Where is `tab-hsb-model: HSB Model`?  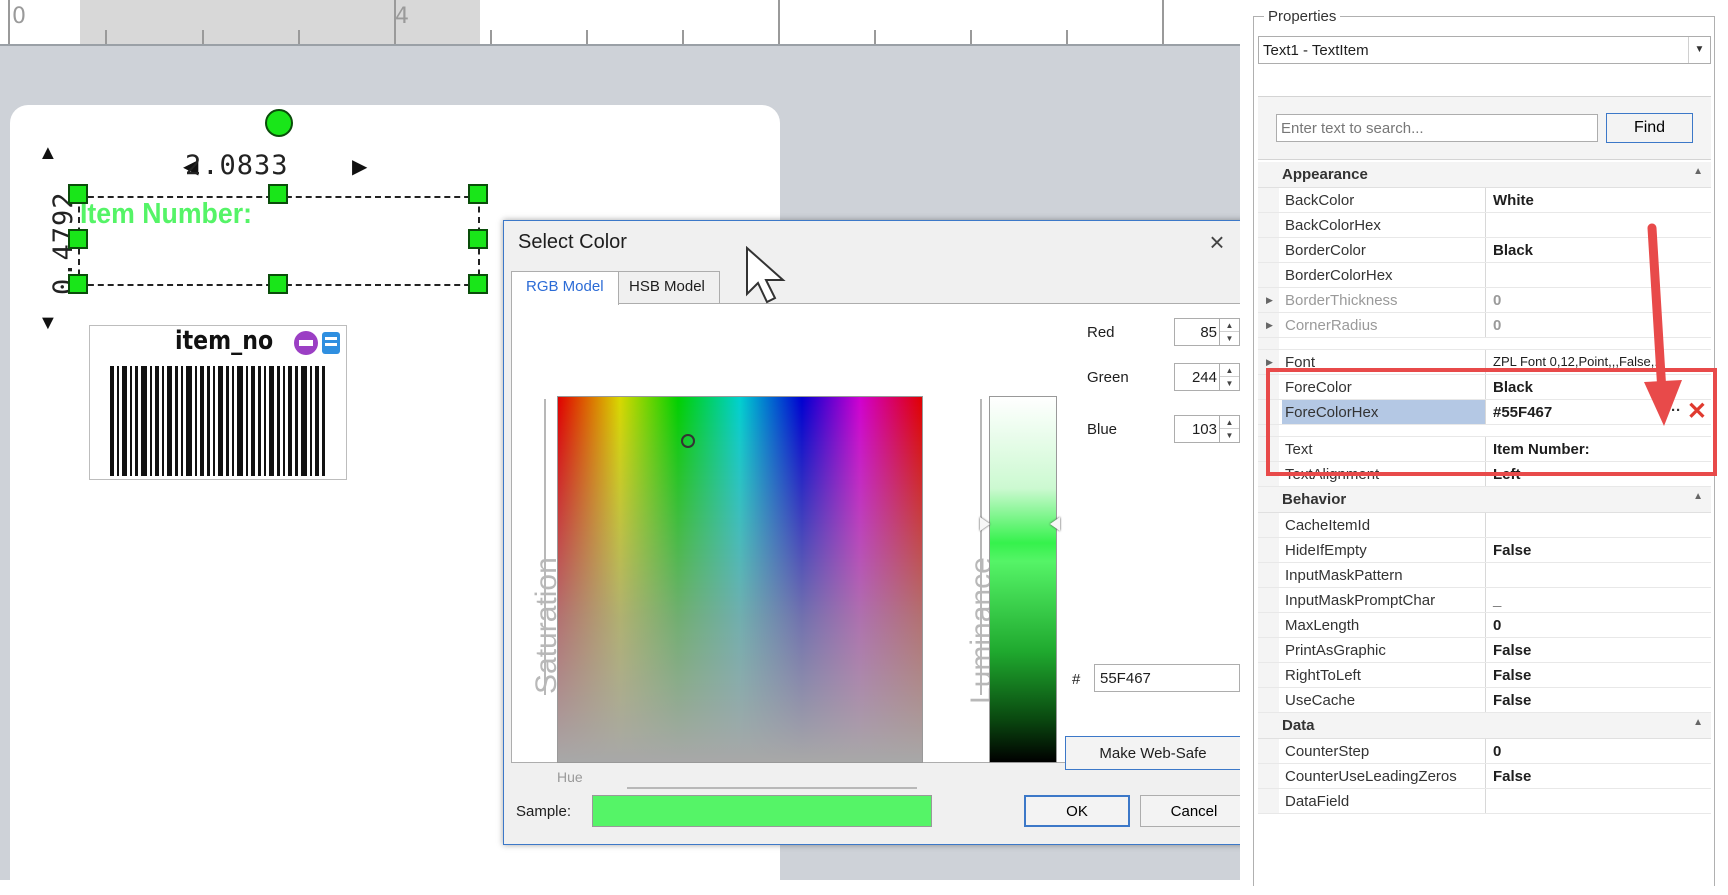 tab-hsb-model: HSB Model is located at coordinates (667, 287).